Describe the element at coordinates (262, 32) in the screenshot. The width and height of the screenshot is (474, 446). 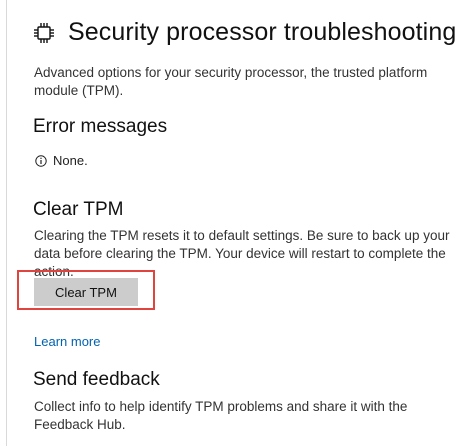
I see `page-title: Security processor troubleshooting` at that location.